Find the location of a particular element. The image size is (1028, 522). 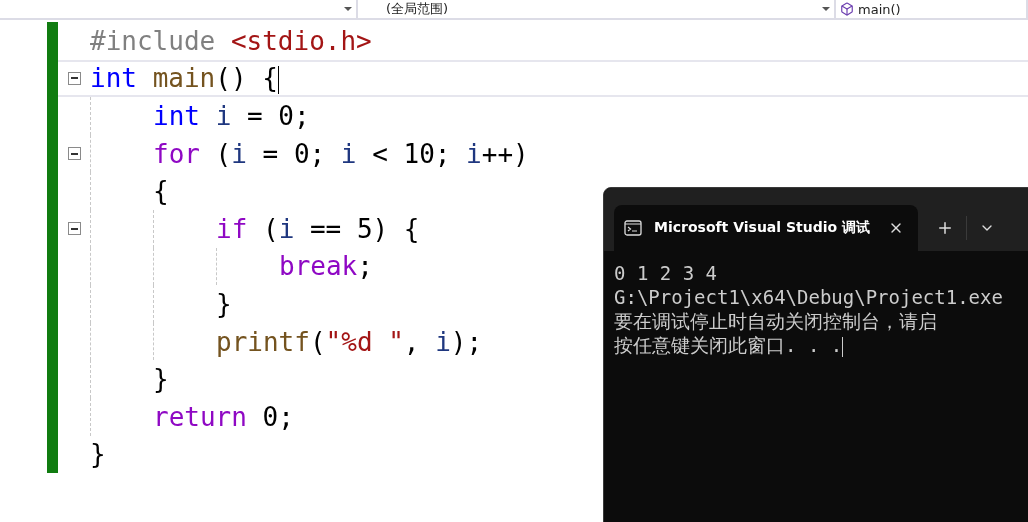

console-output-line: 要在调试停止时自动关闭控制台，请启 is located at coordinates (776, 321).